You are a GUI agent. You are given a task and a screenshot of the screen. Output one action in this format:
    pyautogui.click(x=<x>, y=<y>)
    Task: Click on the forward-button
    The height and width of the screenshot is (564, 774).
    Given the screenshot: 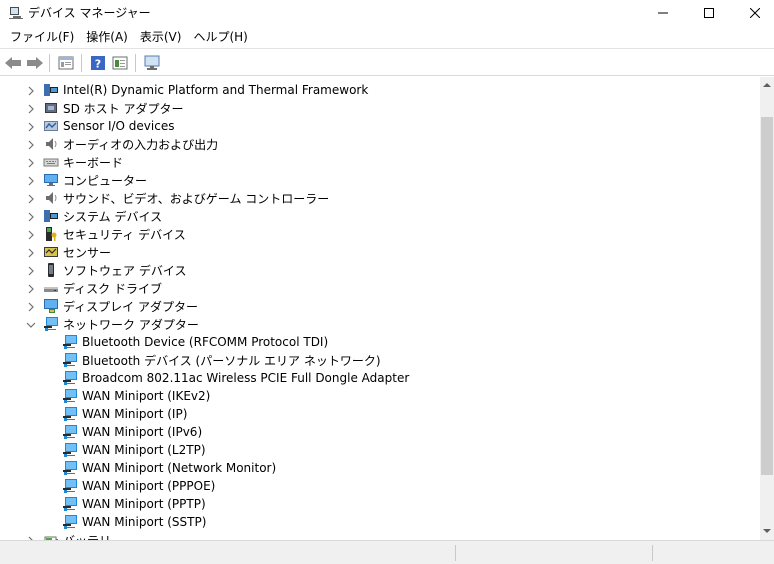 What is the action you would take?
    pyautogui.click(x=35, y=63)
    